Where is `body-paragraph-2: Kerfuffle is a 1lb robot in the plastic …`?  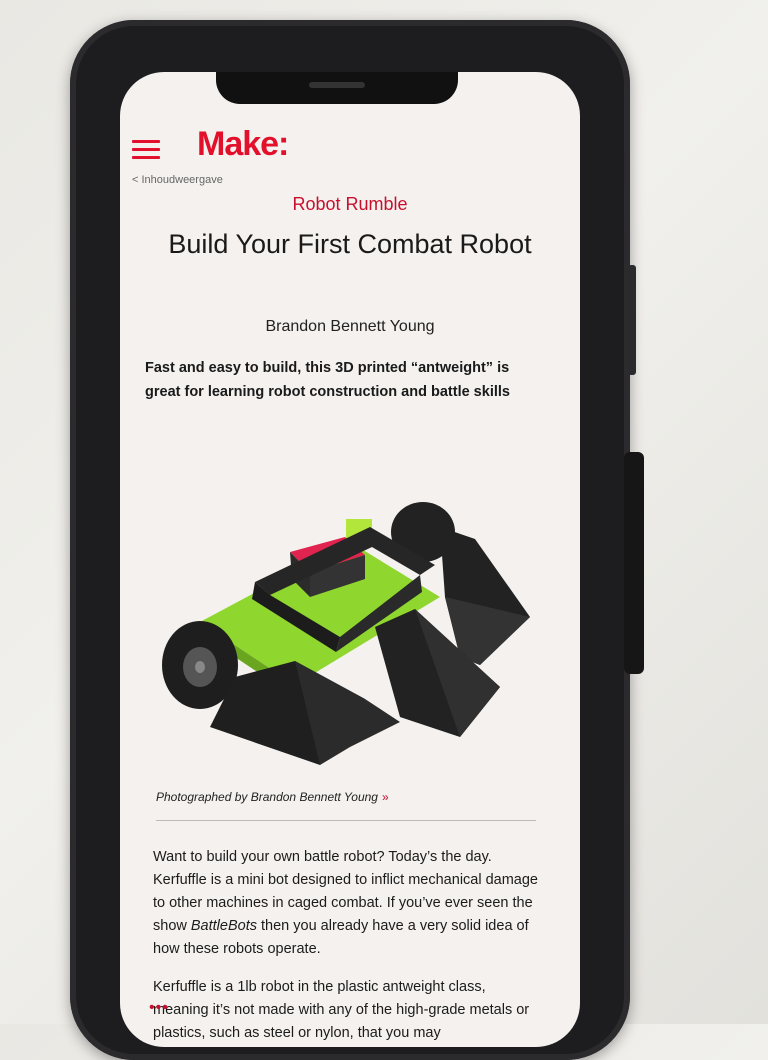 body-paragraph-2: Kerfuffle is a 1lb robot in the plastic … is located at coordinates (341, 1010).